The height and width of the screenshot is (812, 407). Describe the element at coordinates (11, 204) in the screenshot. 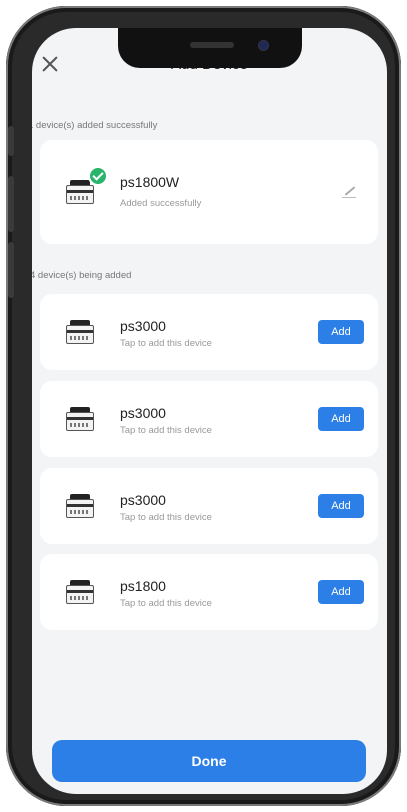

I see `volume-up-button` at that location.